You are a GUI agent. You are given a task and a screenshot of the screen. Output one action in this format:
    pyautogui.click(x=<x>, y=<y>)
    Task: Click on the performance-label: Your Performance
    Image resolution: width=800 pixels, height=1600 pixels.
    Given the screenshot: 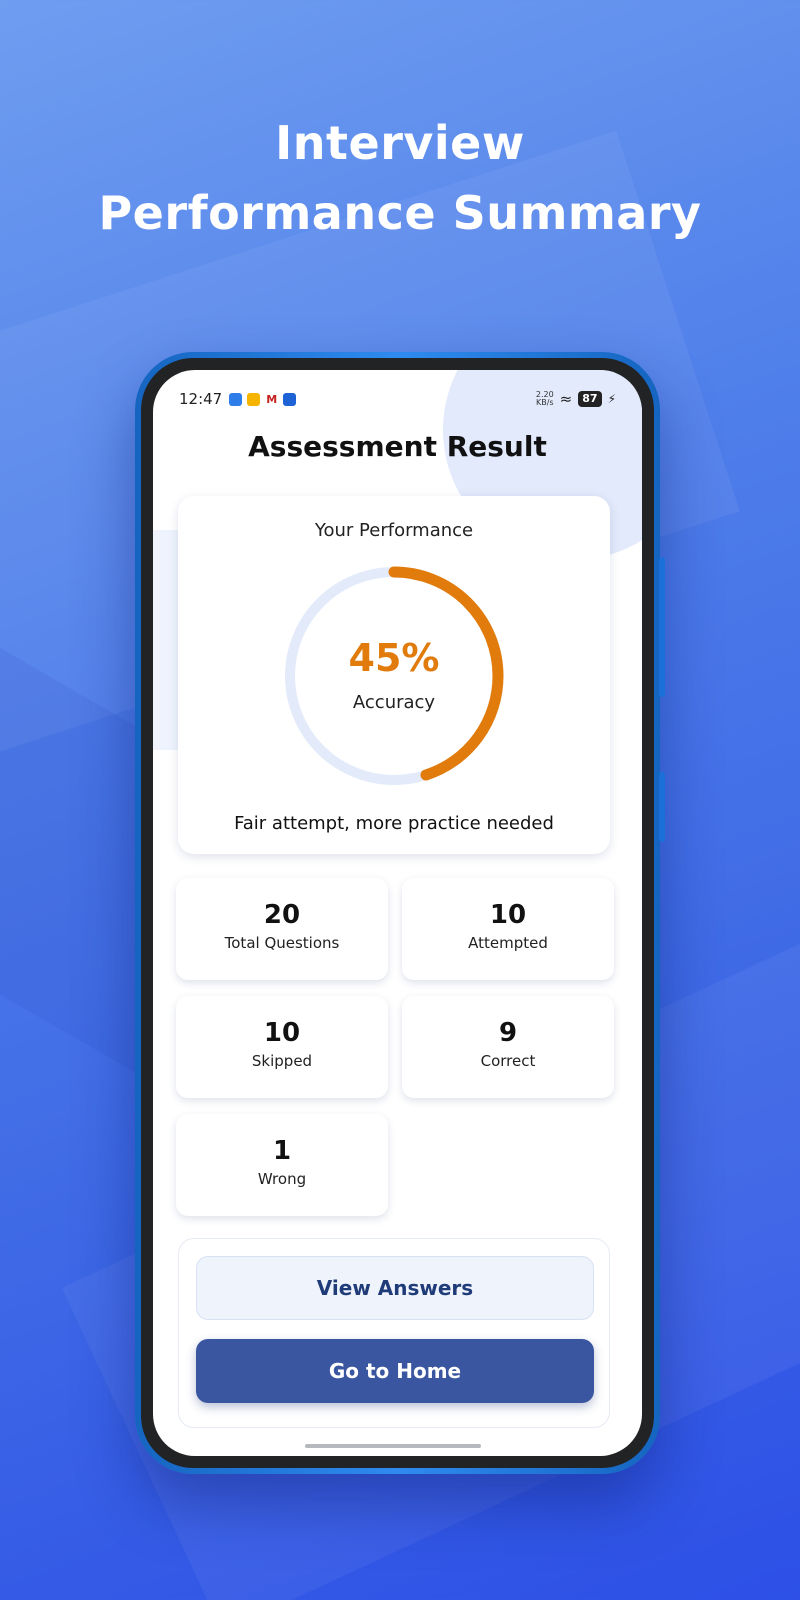 What is the action you would take?
    pyautogui.click(x=394, y=530)
    